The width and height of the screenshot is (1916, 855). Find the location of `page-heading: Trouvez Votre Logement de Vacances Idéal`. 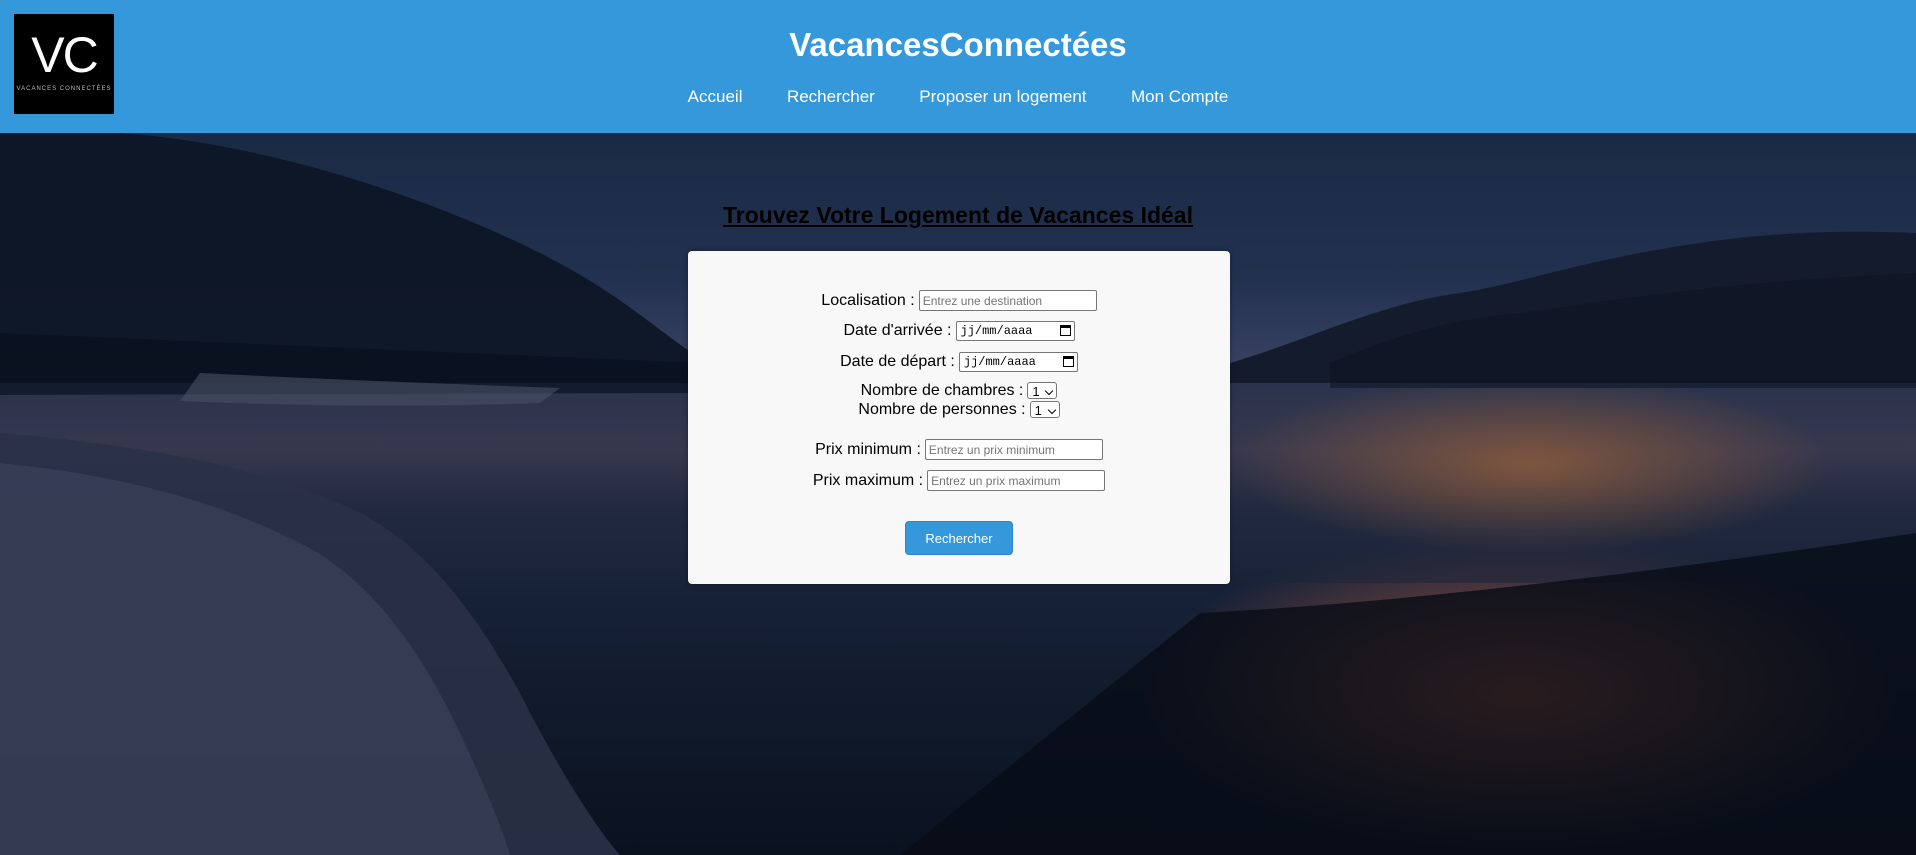

page-heading: Trouvez Votre Logement de Vacances Idéal is located at coordinates (958, 215).